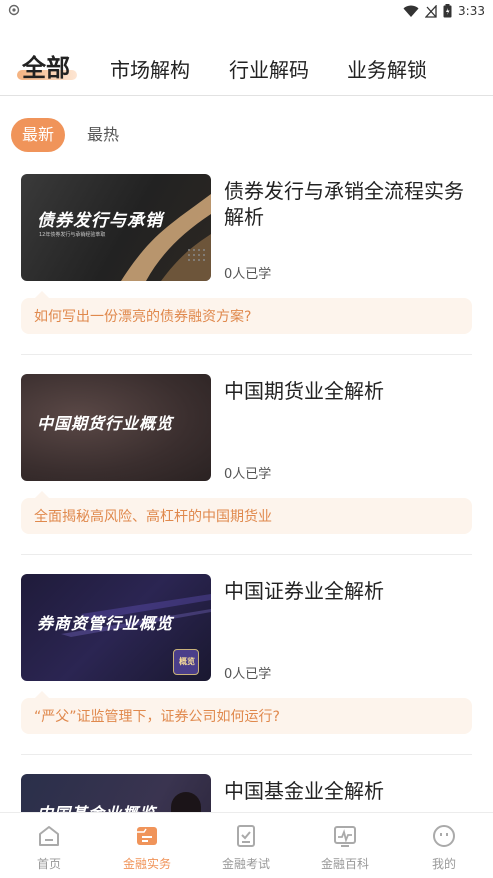 Image resolution: width=493 pixels, height=878 pixels. Describe the element at coordinates (143, 317) in the screenshot. I see `description-text: 如何写出一份漂亮的债券融资方案?` at that location.